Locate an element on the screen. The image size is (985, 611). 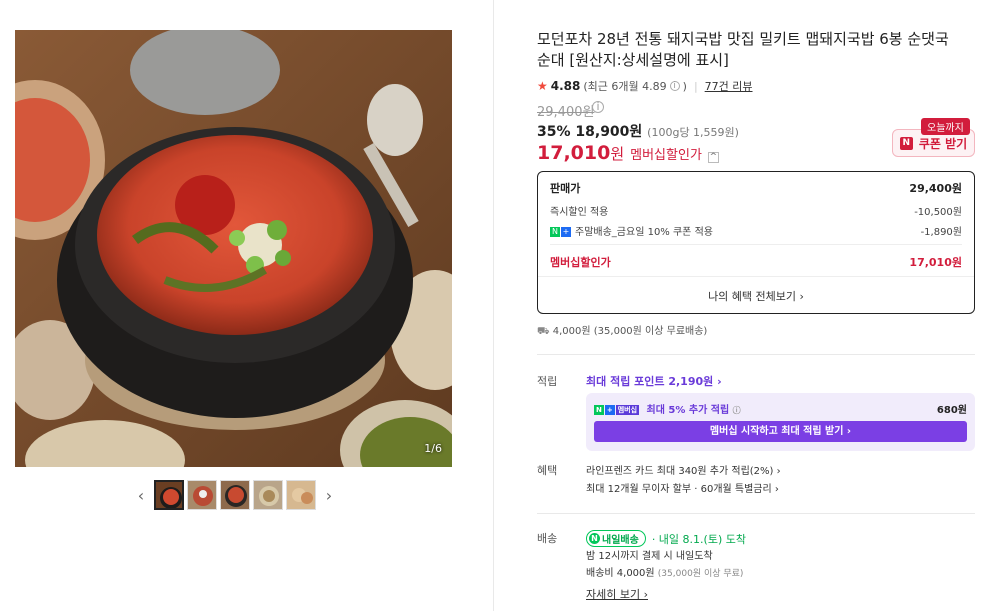
price-row-instant-discount: 즉시할인 적용 -10,500원 is located at coordinates (756, 210).